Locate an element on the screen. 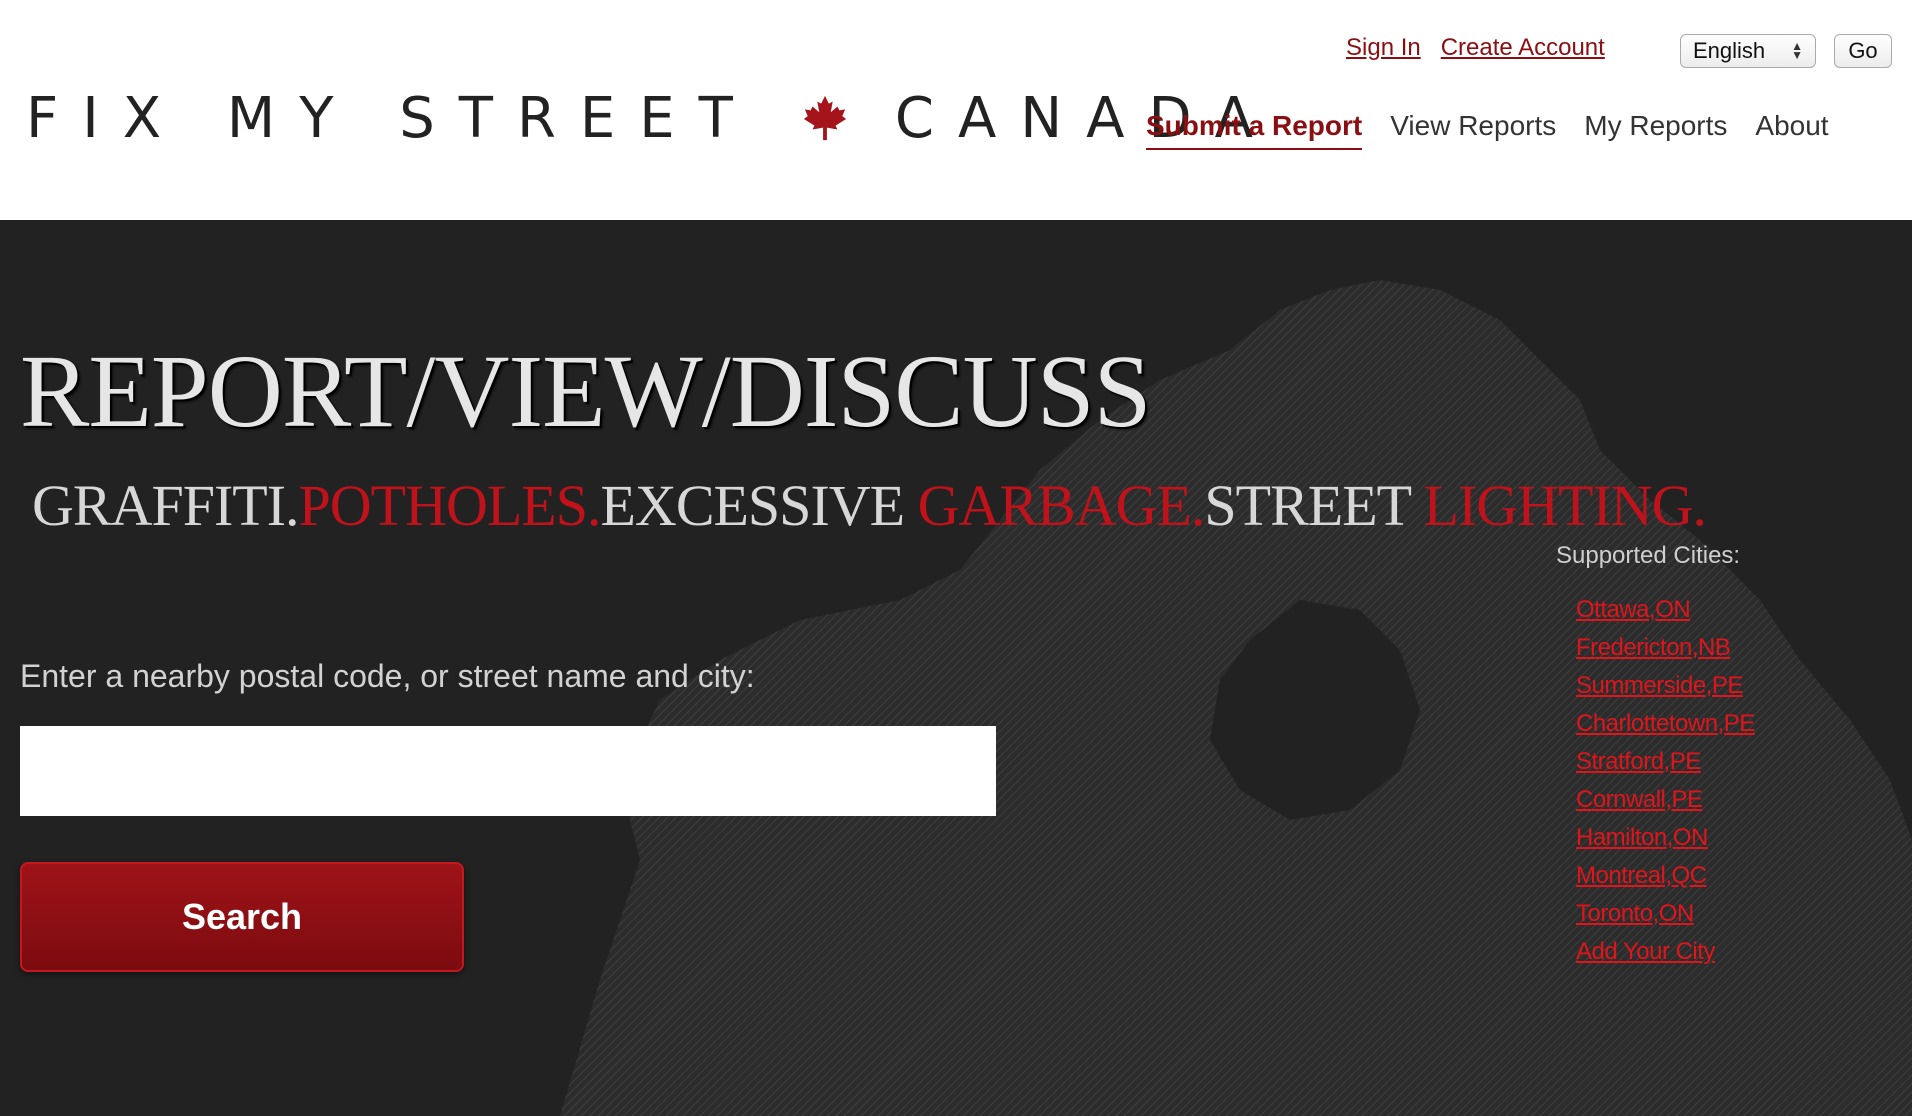  city-link-cornwall: Cornwall,PE is located at coordinates (1639, 799).